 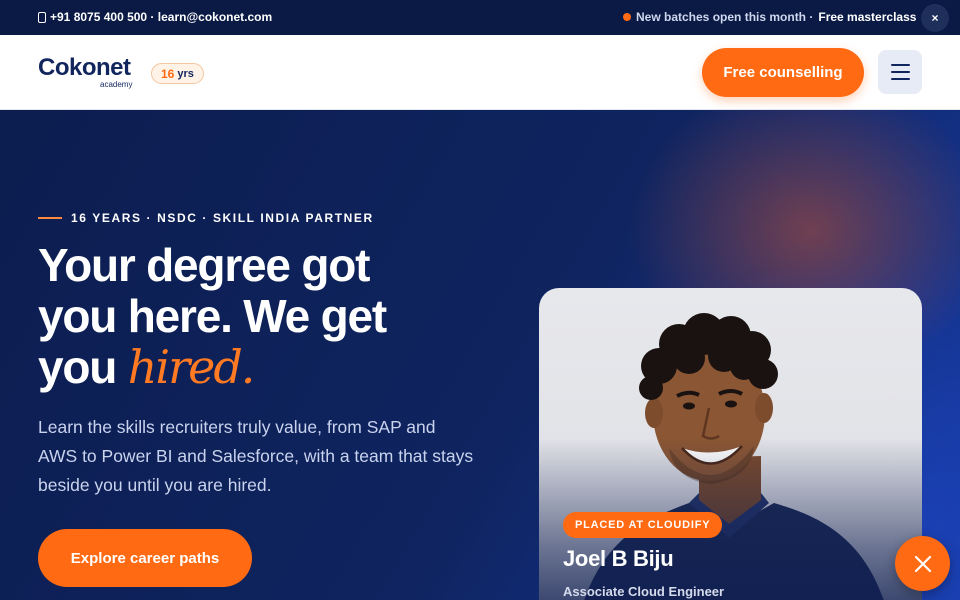 I want to click on site-header: Cokonet academy 16 yrs Free counselling, so click(x=480, y=72).